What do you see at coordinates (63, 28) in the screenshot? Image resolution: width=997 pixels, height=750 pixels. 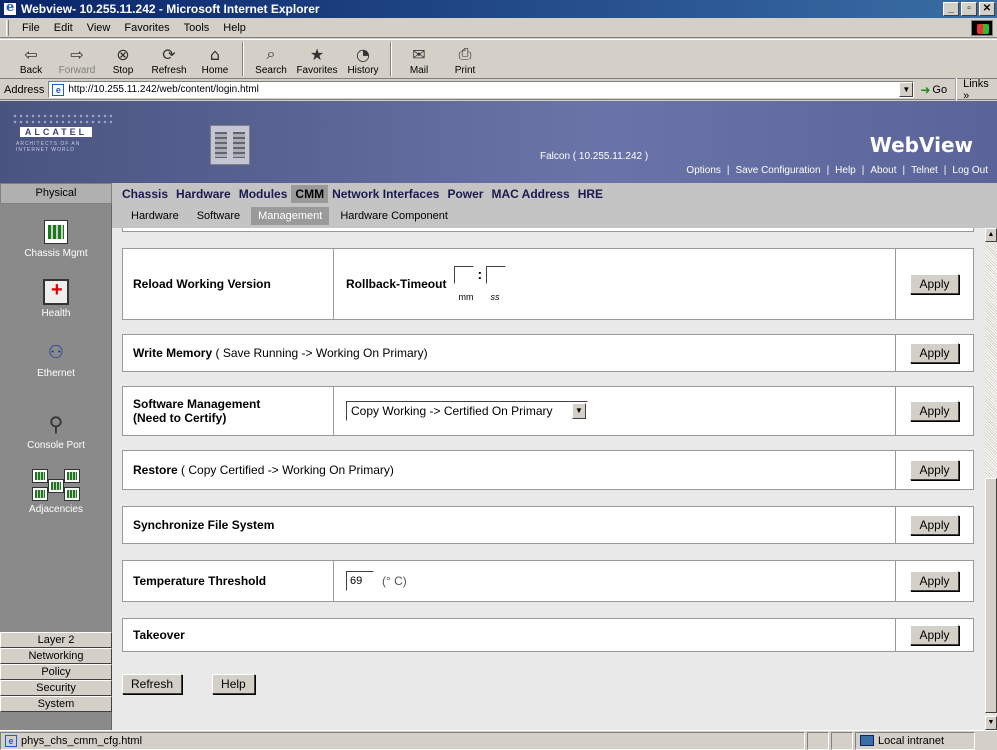 I see `menu-edit: Edit` at bounding box center [63, 28].